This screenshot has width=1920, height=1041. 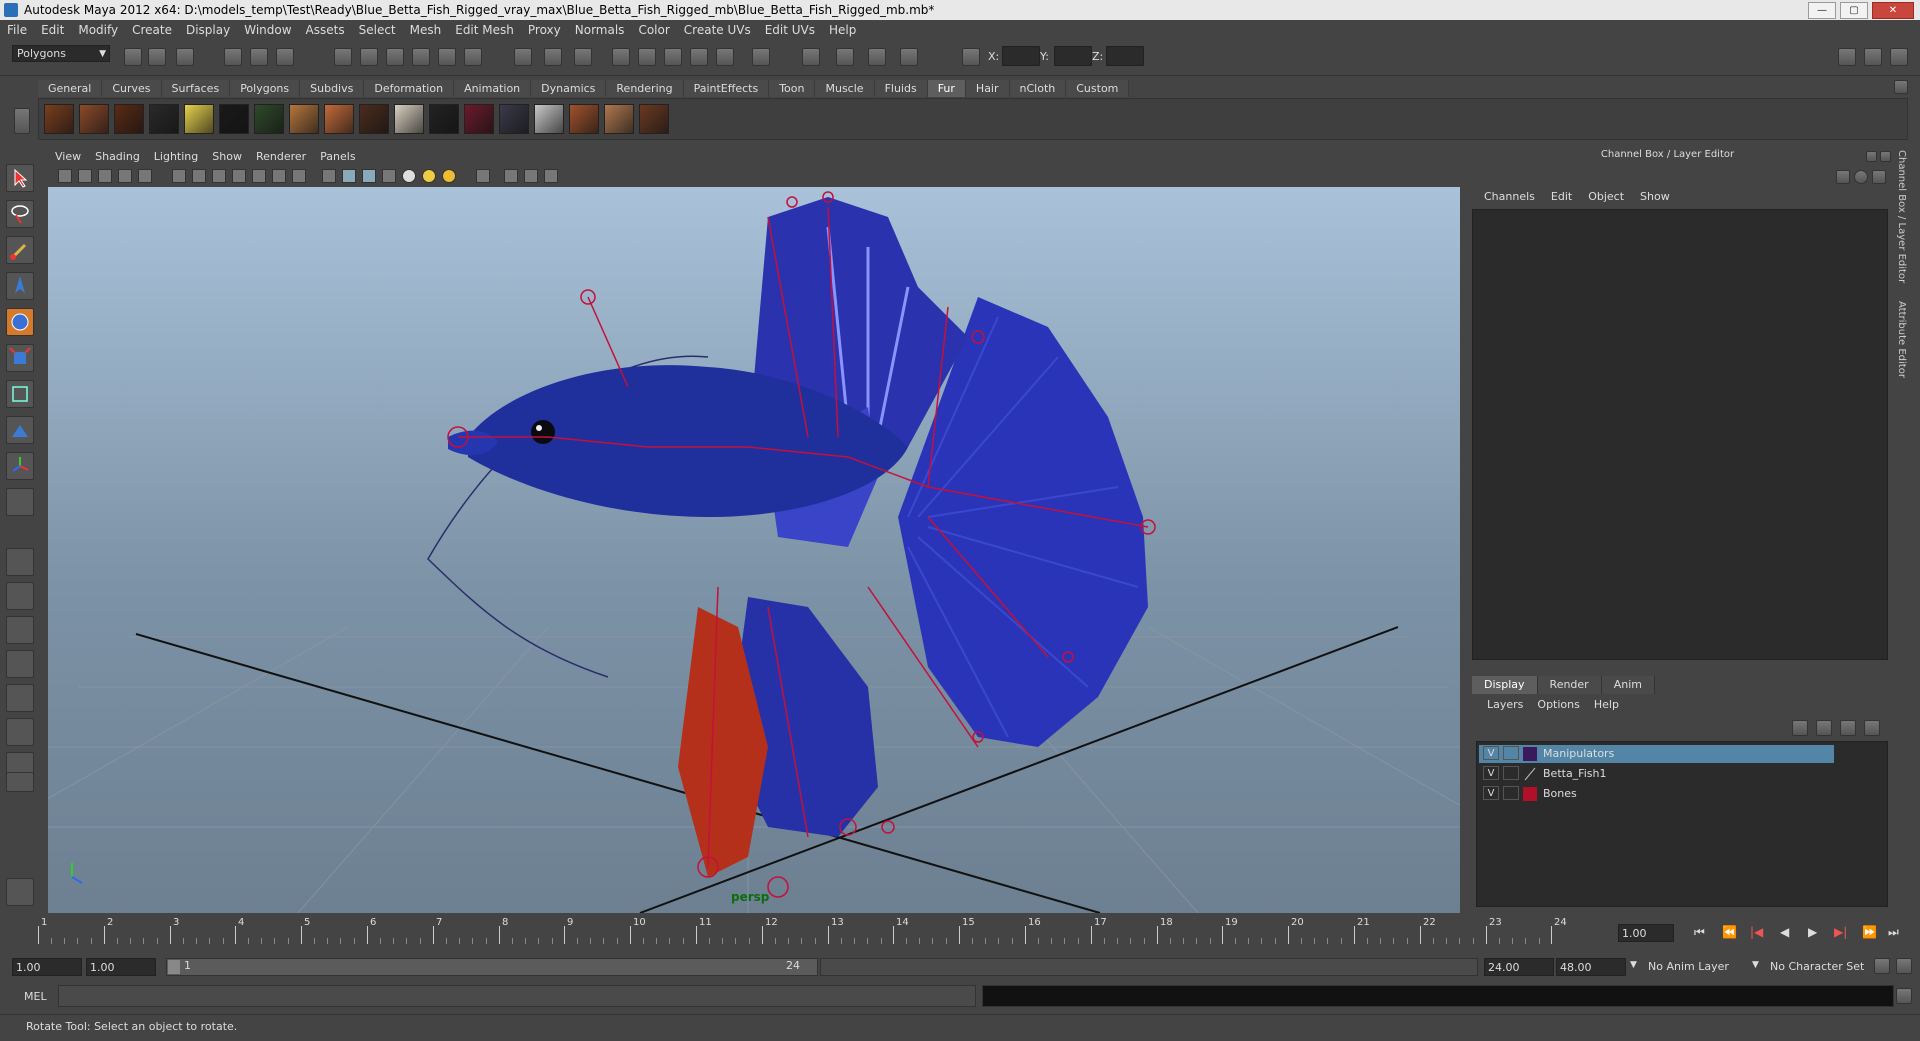 What do you see at coordinates (329, 176) in the screenshot?
I see `wireframe-icon` at bounding box center [329, 176].